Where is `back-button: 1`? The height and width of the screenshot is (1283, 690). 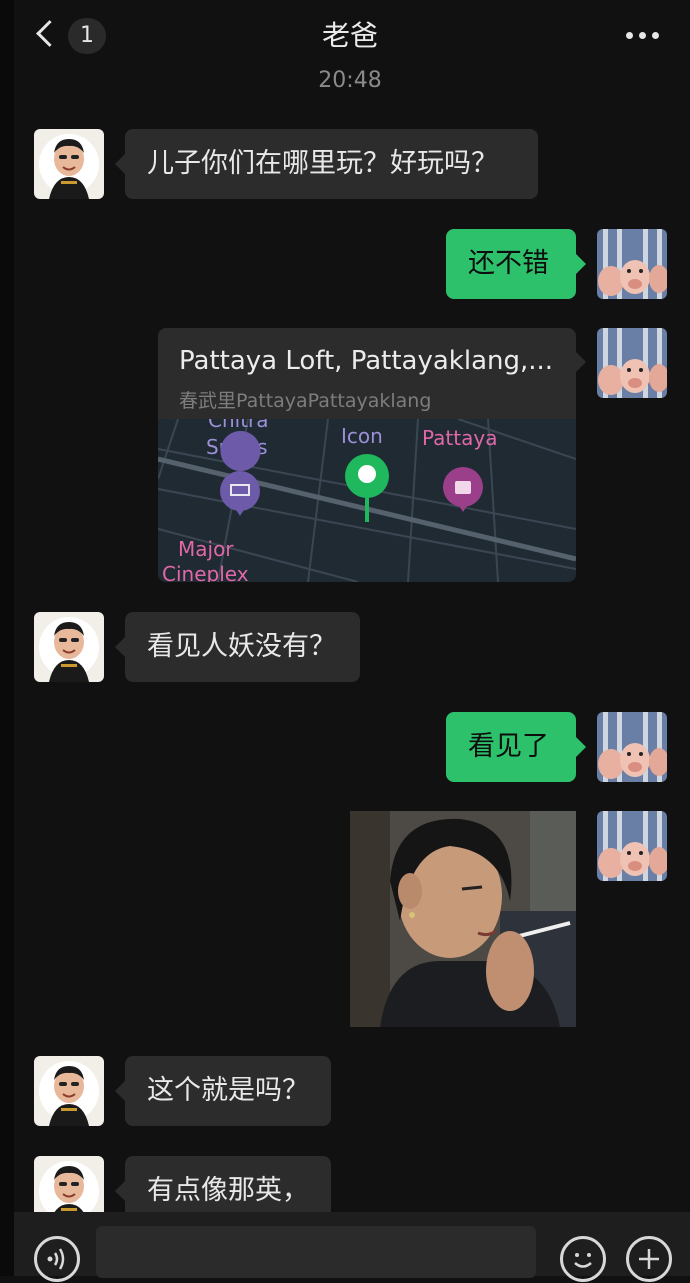
back-button: 1 is located at coordinates (70, 36).